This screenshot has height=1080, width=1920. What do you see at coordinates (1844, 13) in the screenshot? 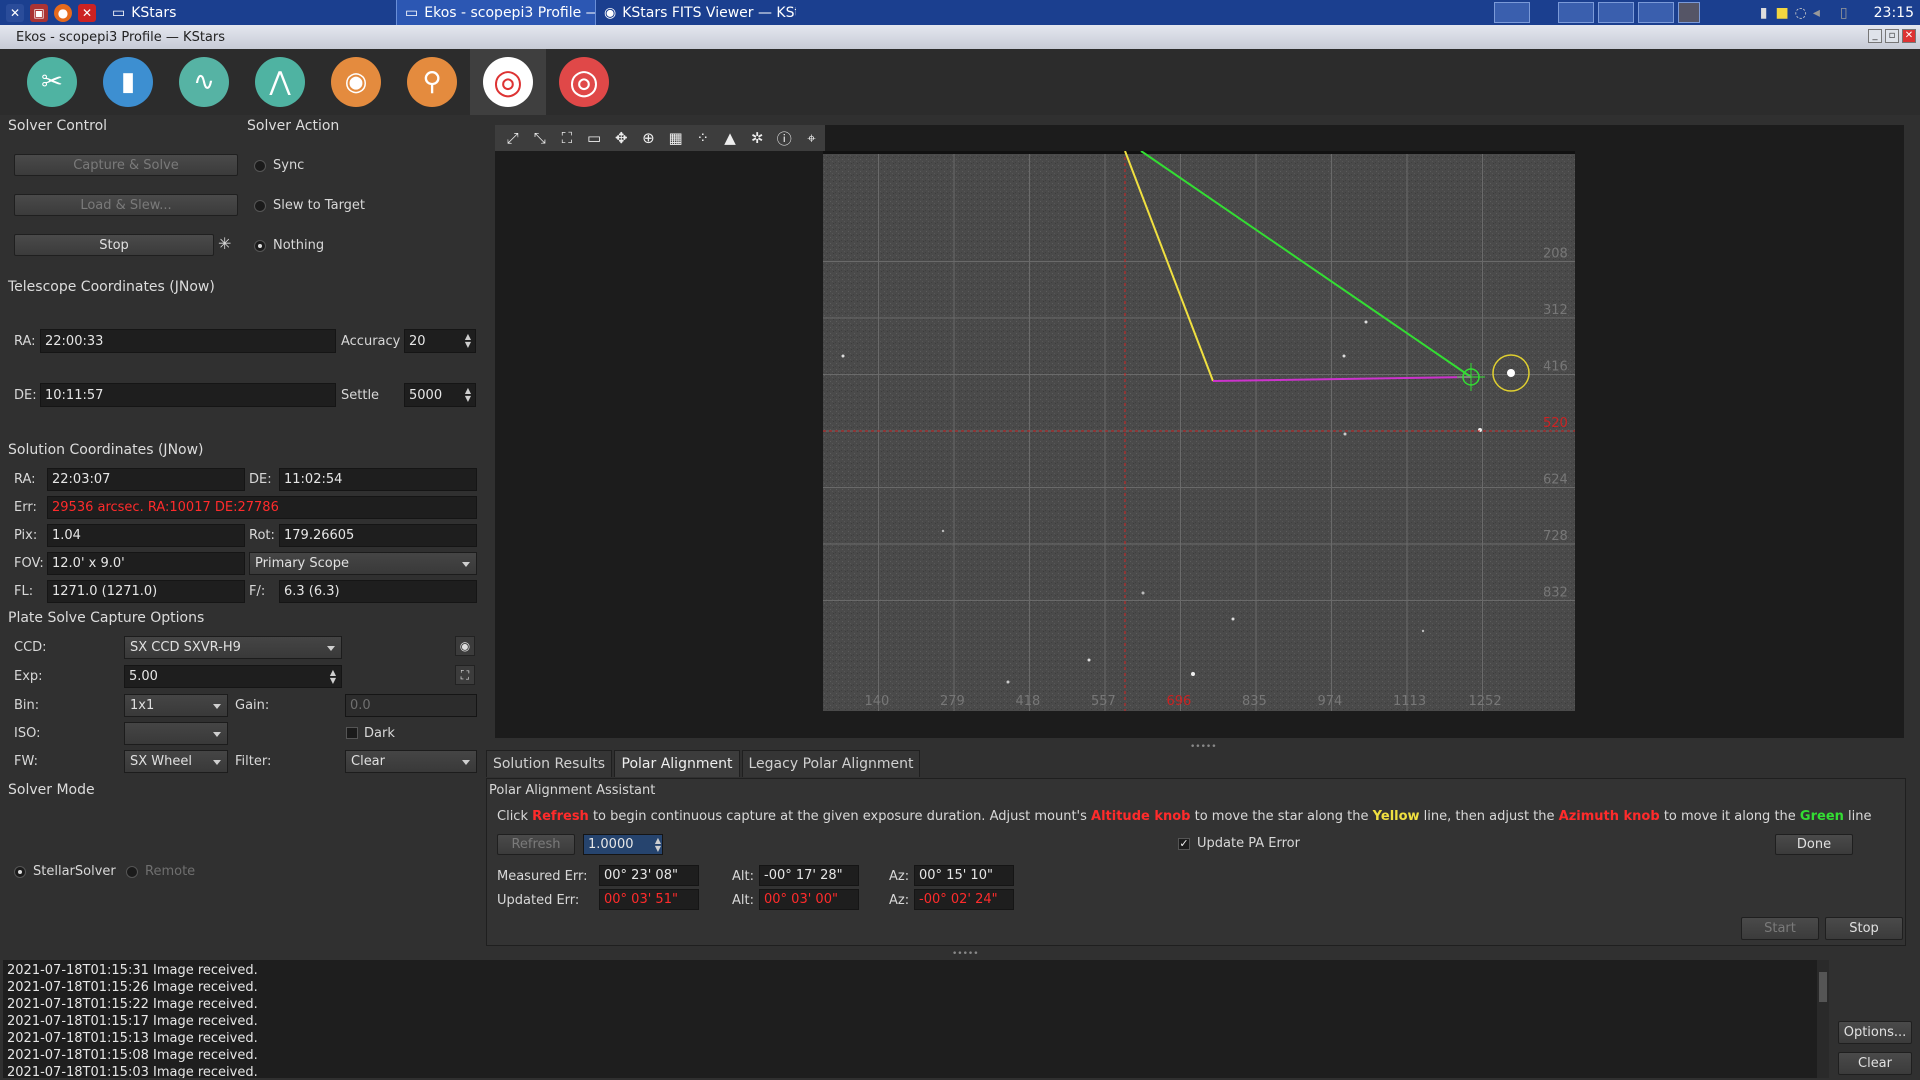
I see `battery-icon: ▯` at bounding box center [1844, 13].